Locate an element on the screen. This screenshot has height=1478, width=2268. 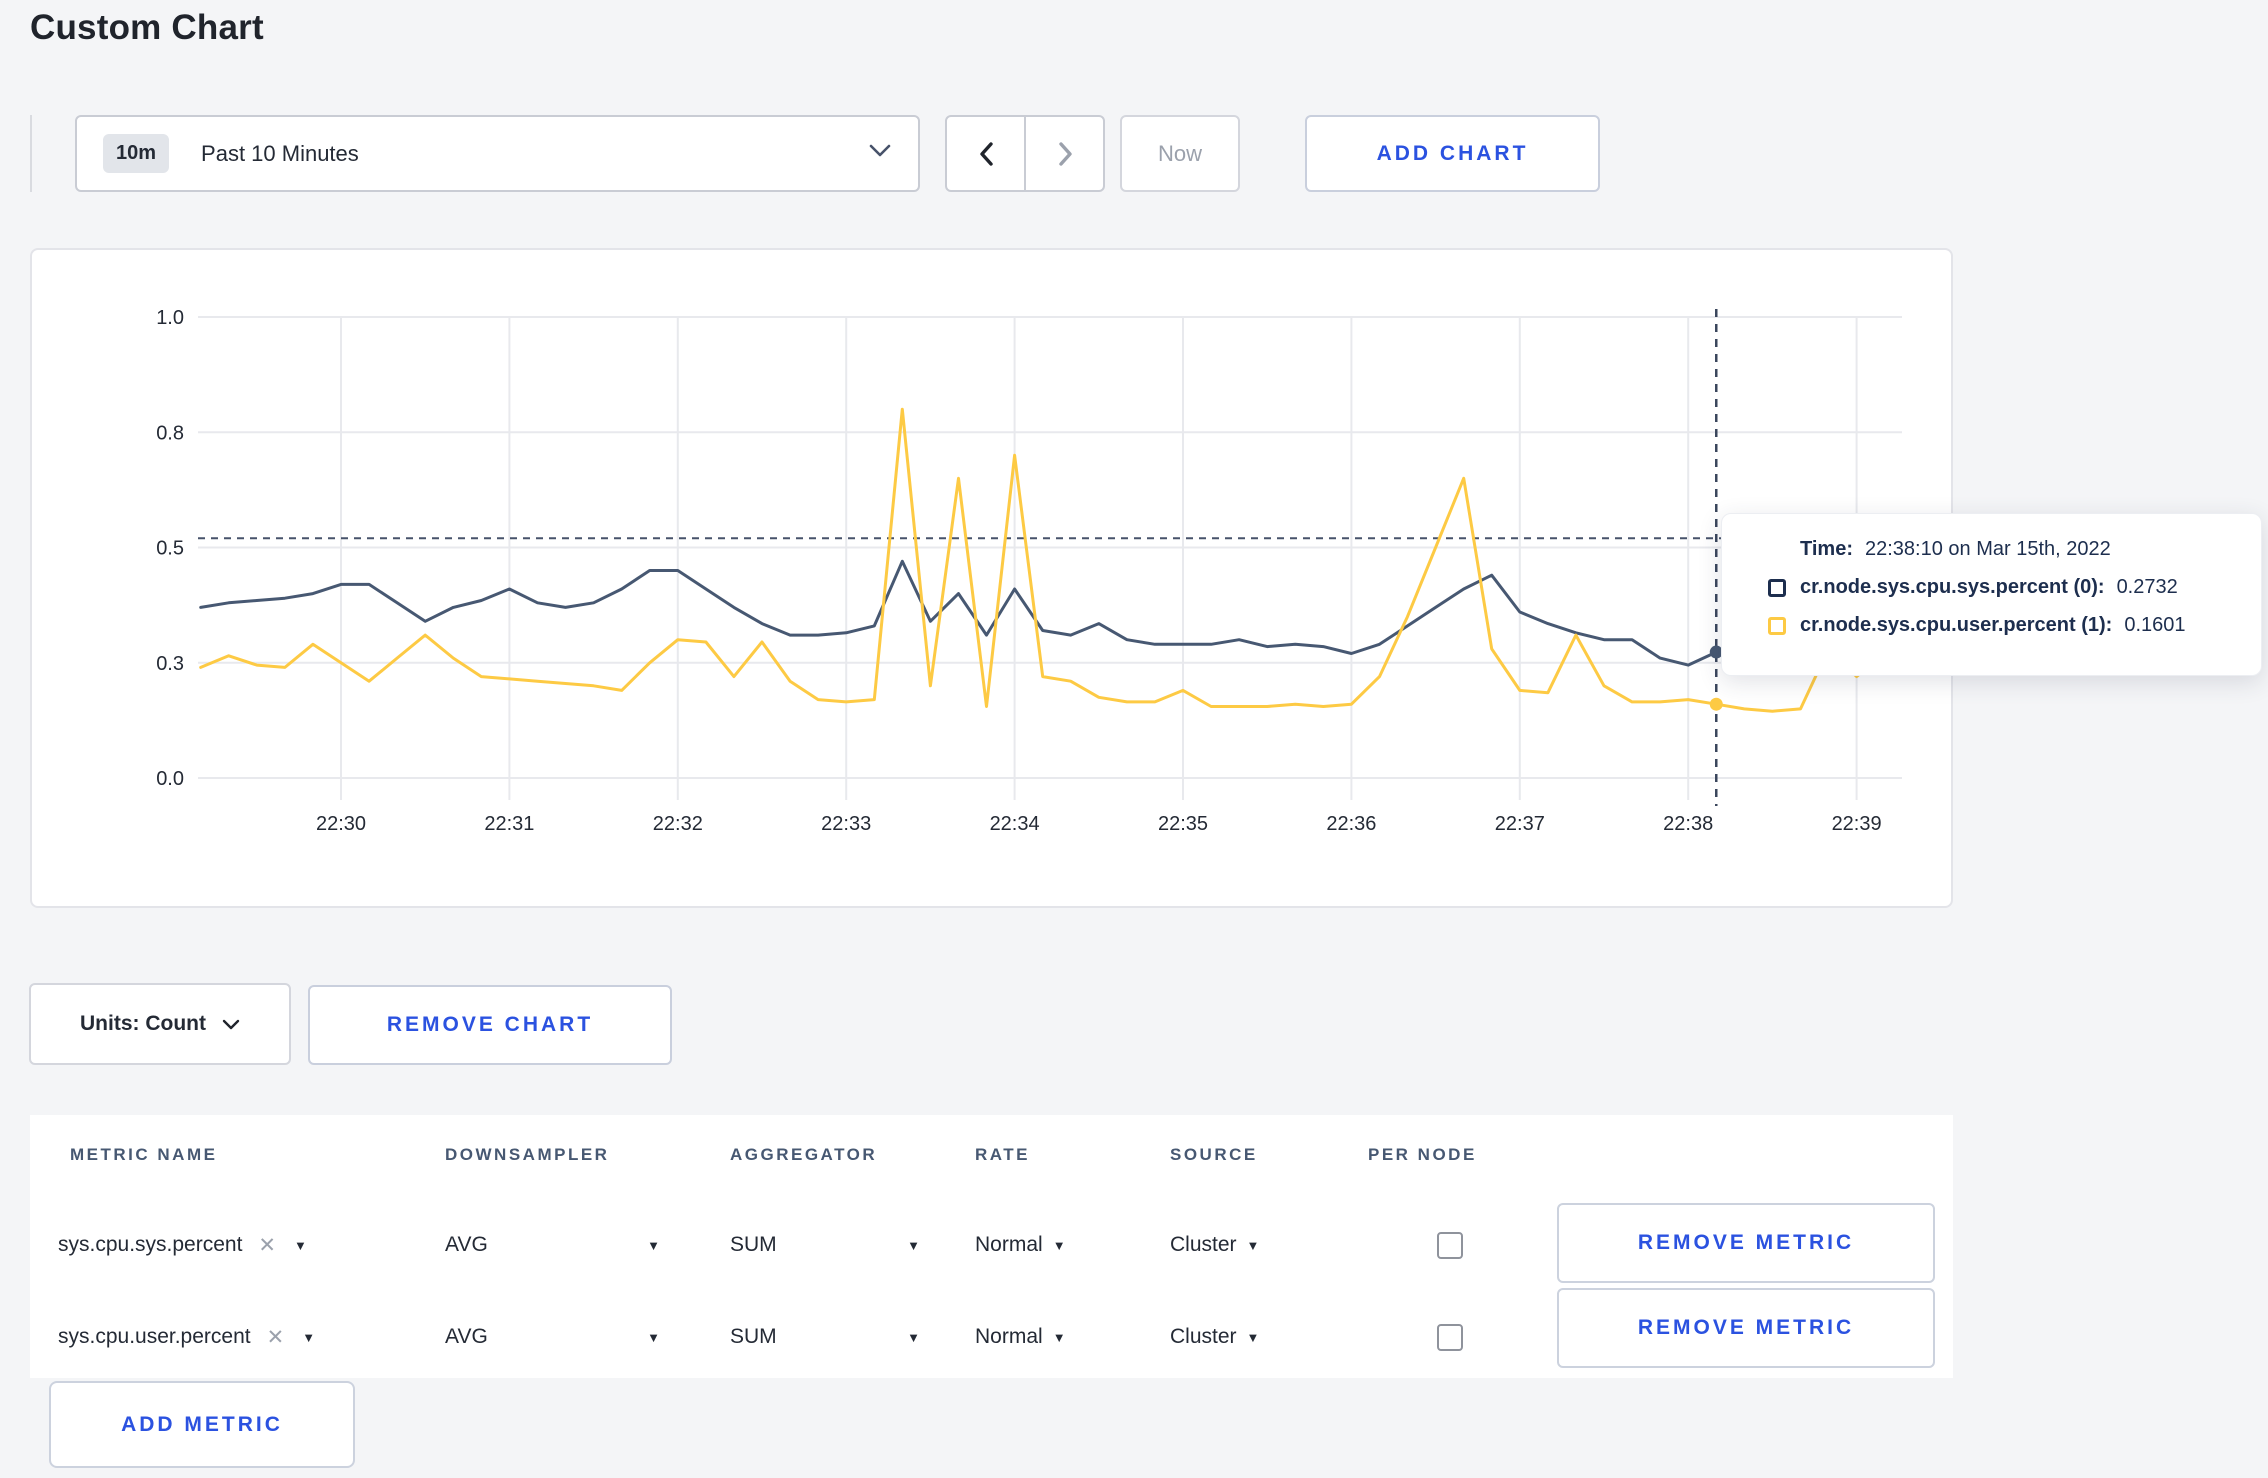
metric-name-select: sys.cpu.sys.percent ✕ ▼ is located at coordinates (238, 1245).